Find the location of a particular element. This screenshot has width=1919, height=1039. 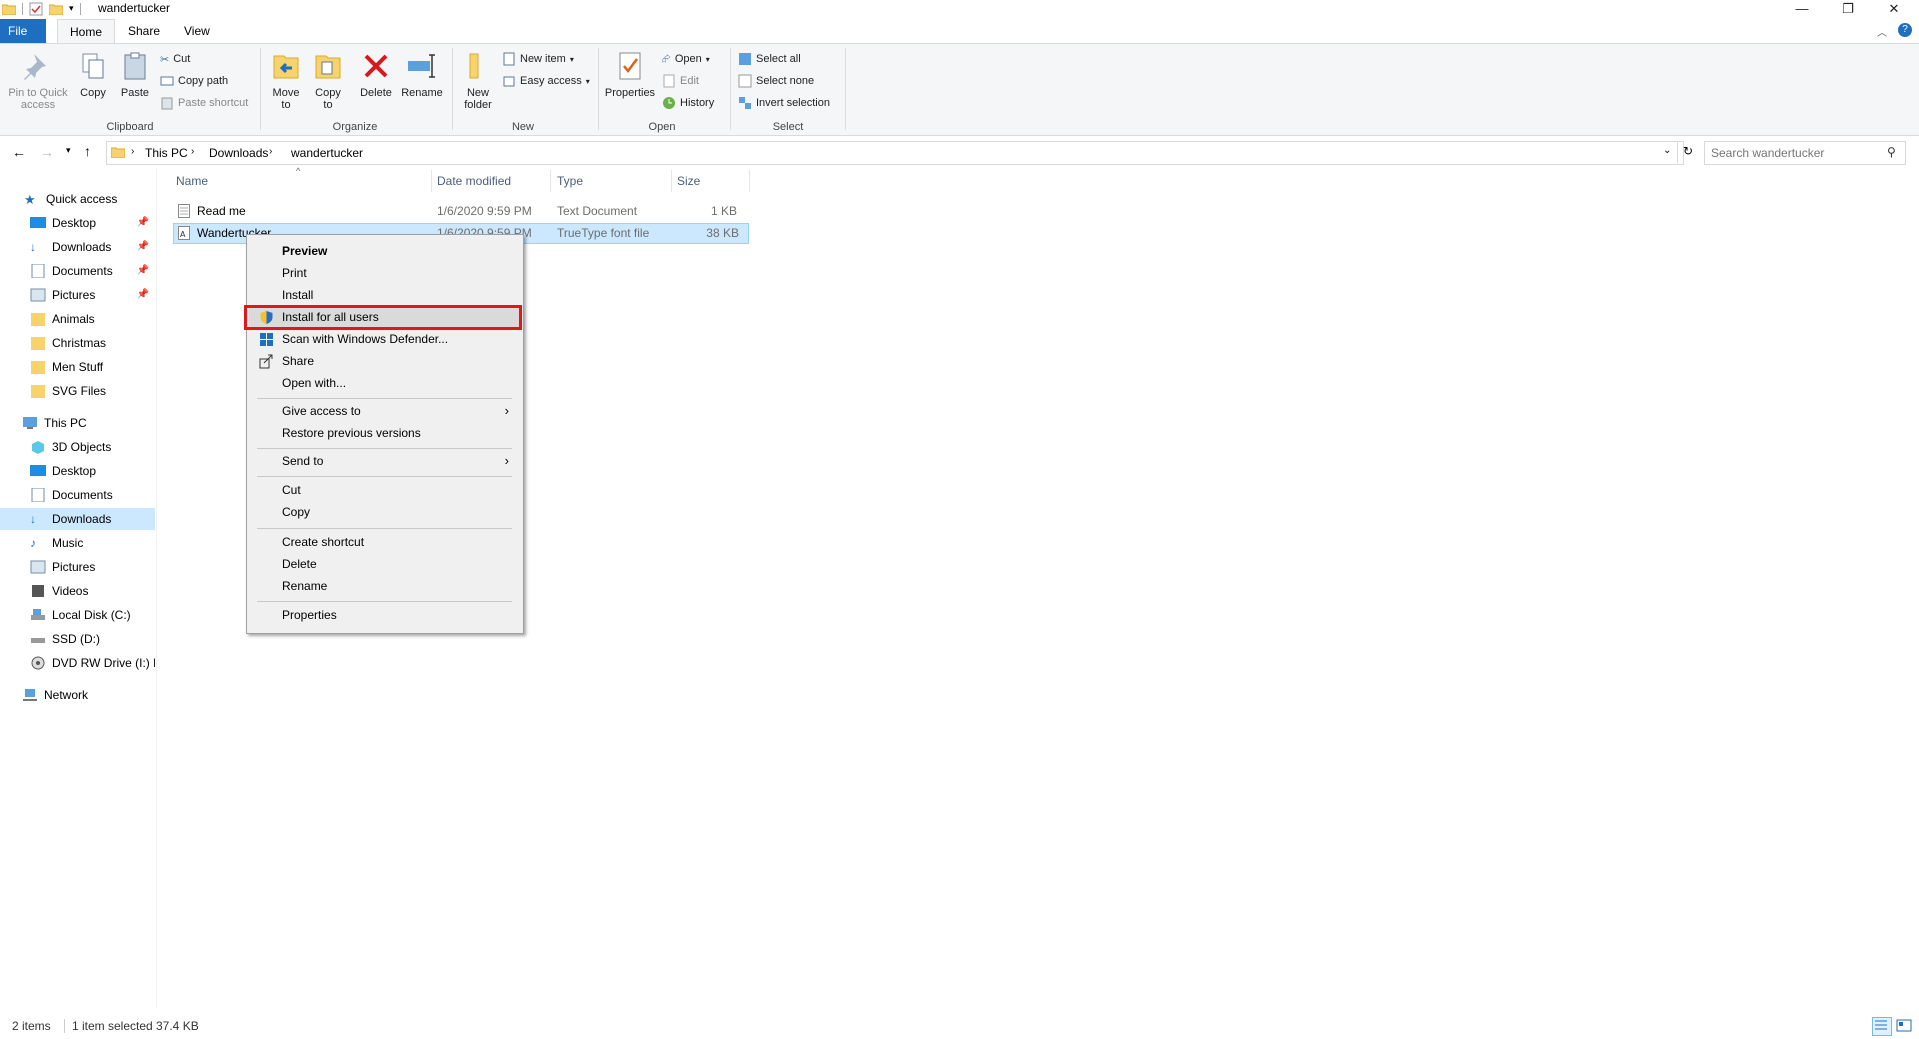

open-button: ⮳ Open ▾ is located at coordinates (686, 59).